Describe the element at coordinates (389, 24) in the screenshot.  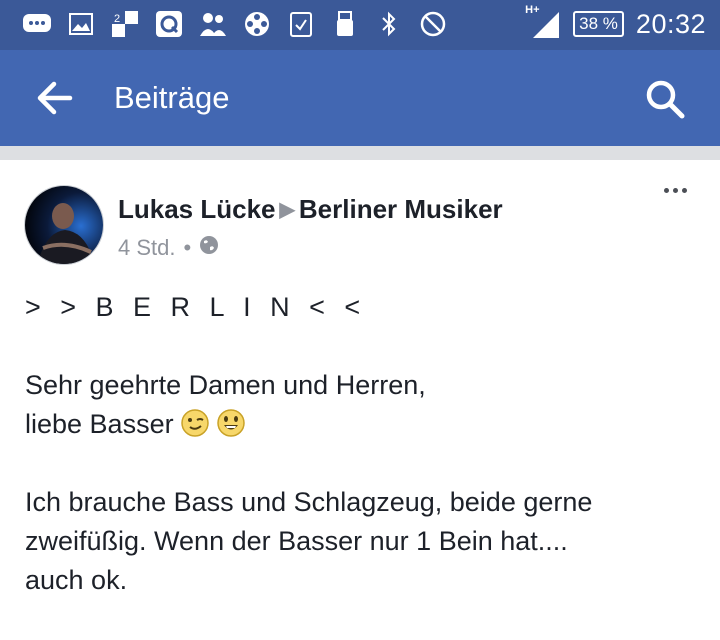
I see `bluetooth-icon` at that location.